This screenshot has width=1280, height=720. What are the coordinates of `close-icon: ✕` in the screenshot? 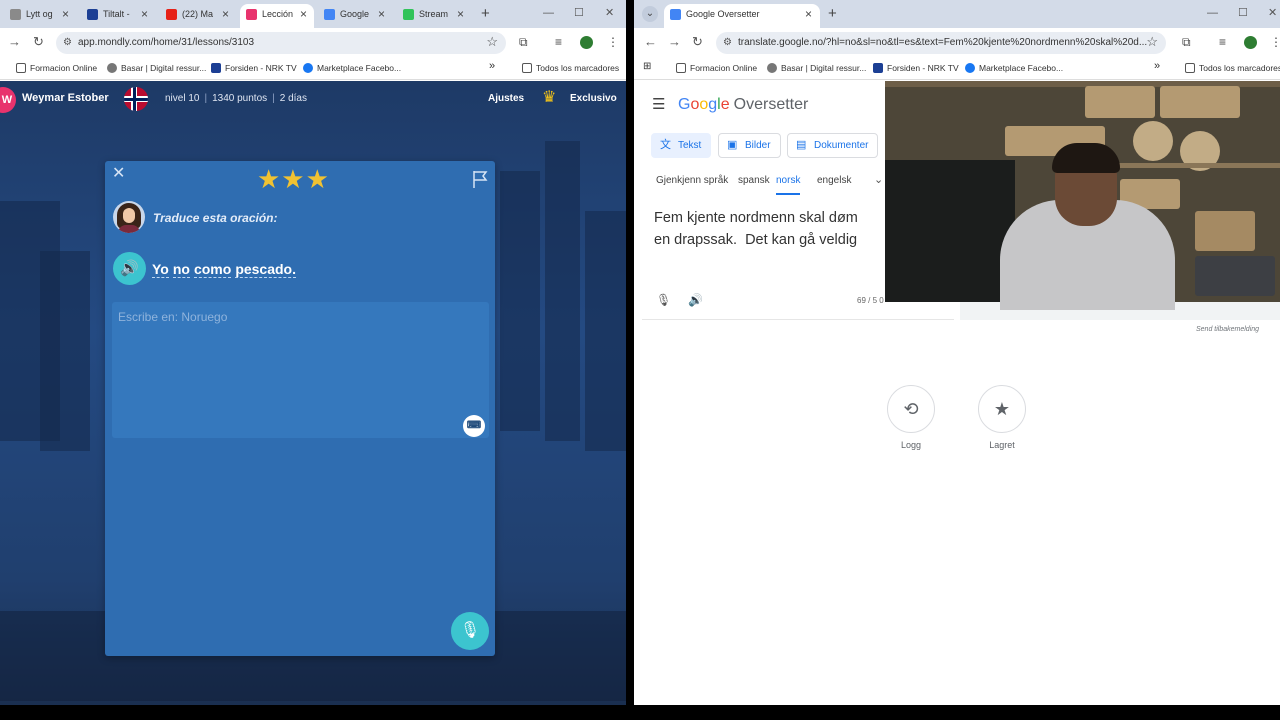 It's located at (118, 174).